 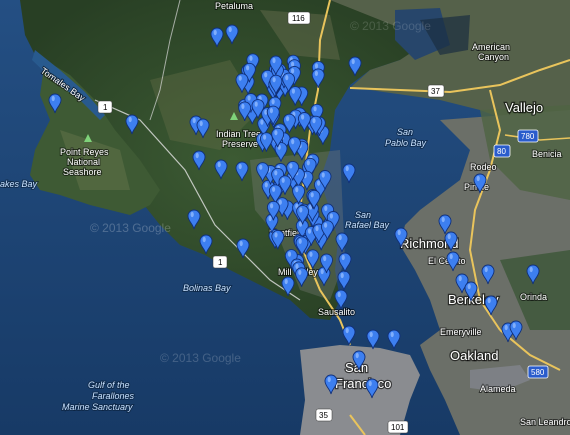 I want to click on label-american-canyon-2: Canyon, so click(x=493, y=57).